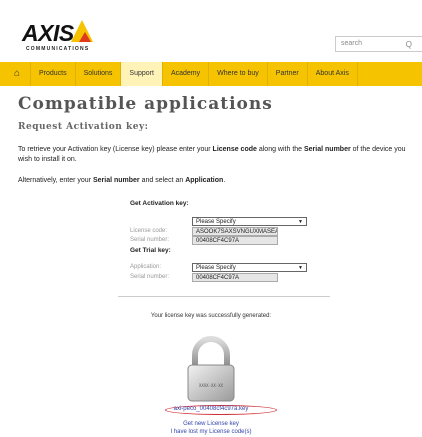 Image resolution: width=422 pixels, height=437 pixels. I want to click on application-select-value: Please Specify, so click(216, 268).